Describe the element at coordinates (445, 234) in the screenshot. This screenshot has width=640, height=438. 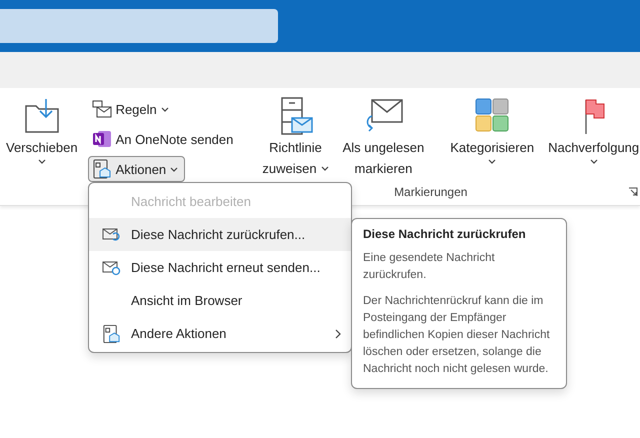
I see `tooltip-title: Diese Nachricht zurückrufen` at that location.